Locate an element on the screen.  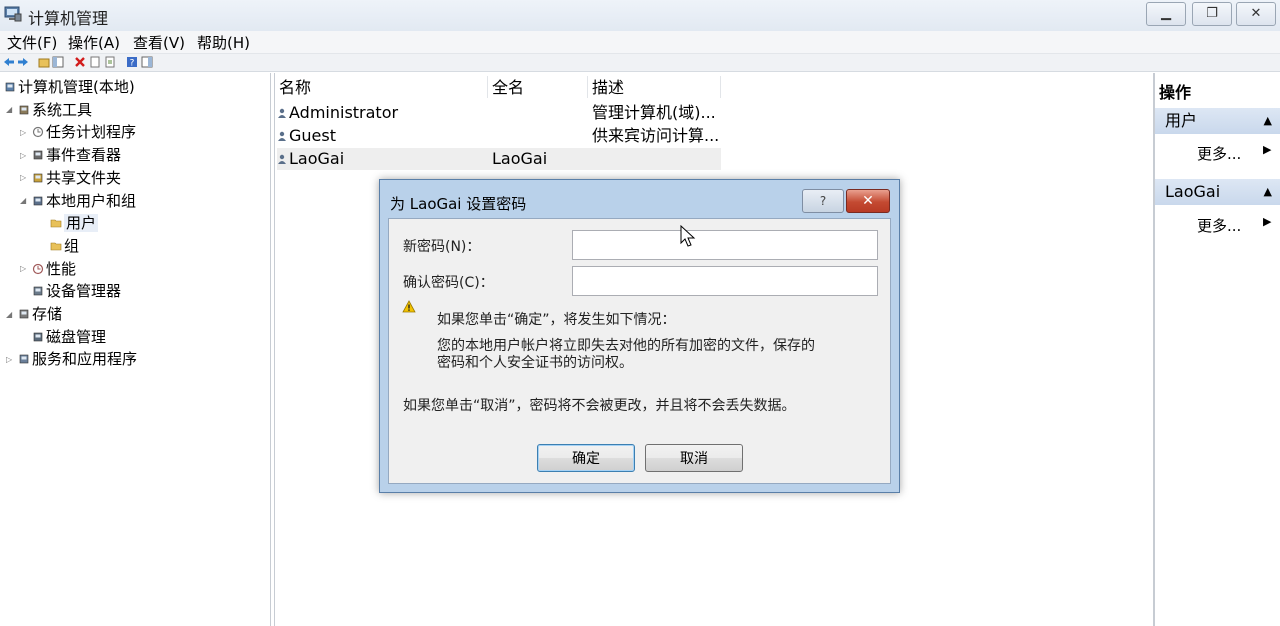
tree-item: ◢ 系统工具 is located at coordinates (49, 110).